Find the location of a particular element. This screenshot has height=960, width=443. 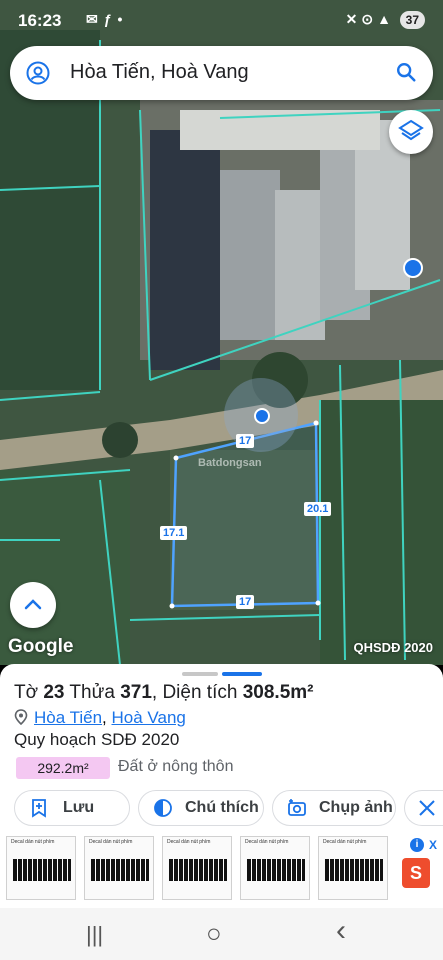

layers-icon is located at coordinates (411, 130).